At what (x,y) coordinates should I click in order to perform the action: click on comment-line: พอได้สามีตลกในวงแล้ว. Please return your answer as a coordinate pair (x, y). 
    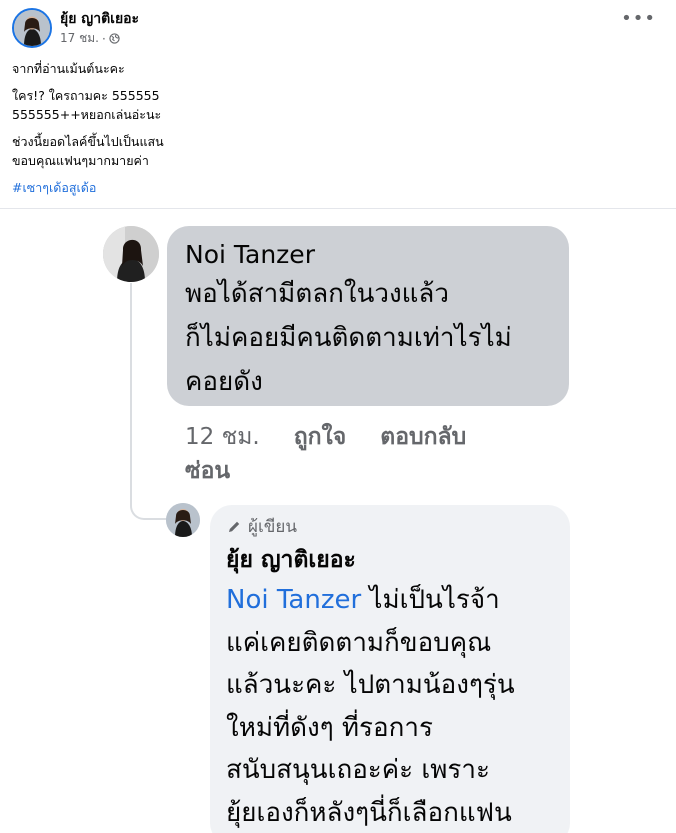
    Looking at the image, I should click on (317, 294).